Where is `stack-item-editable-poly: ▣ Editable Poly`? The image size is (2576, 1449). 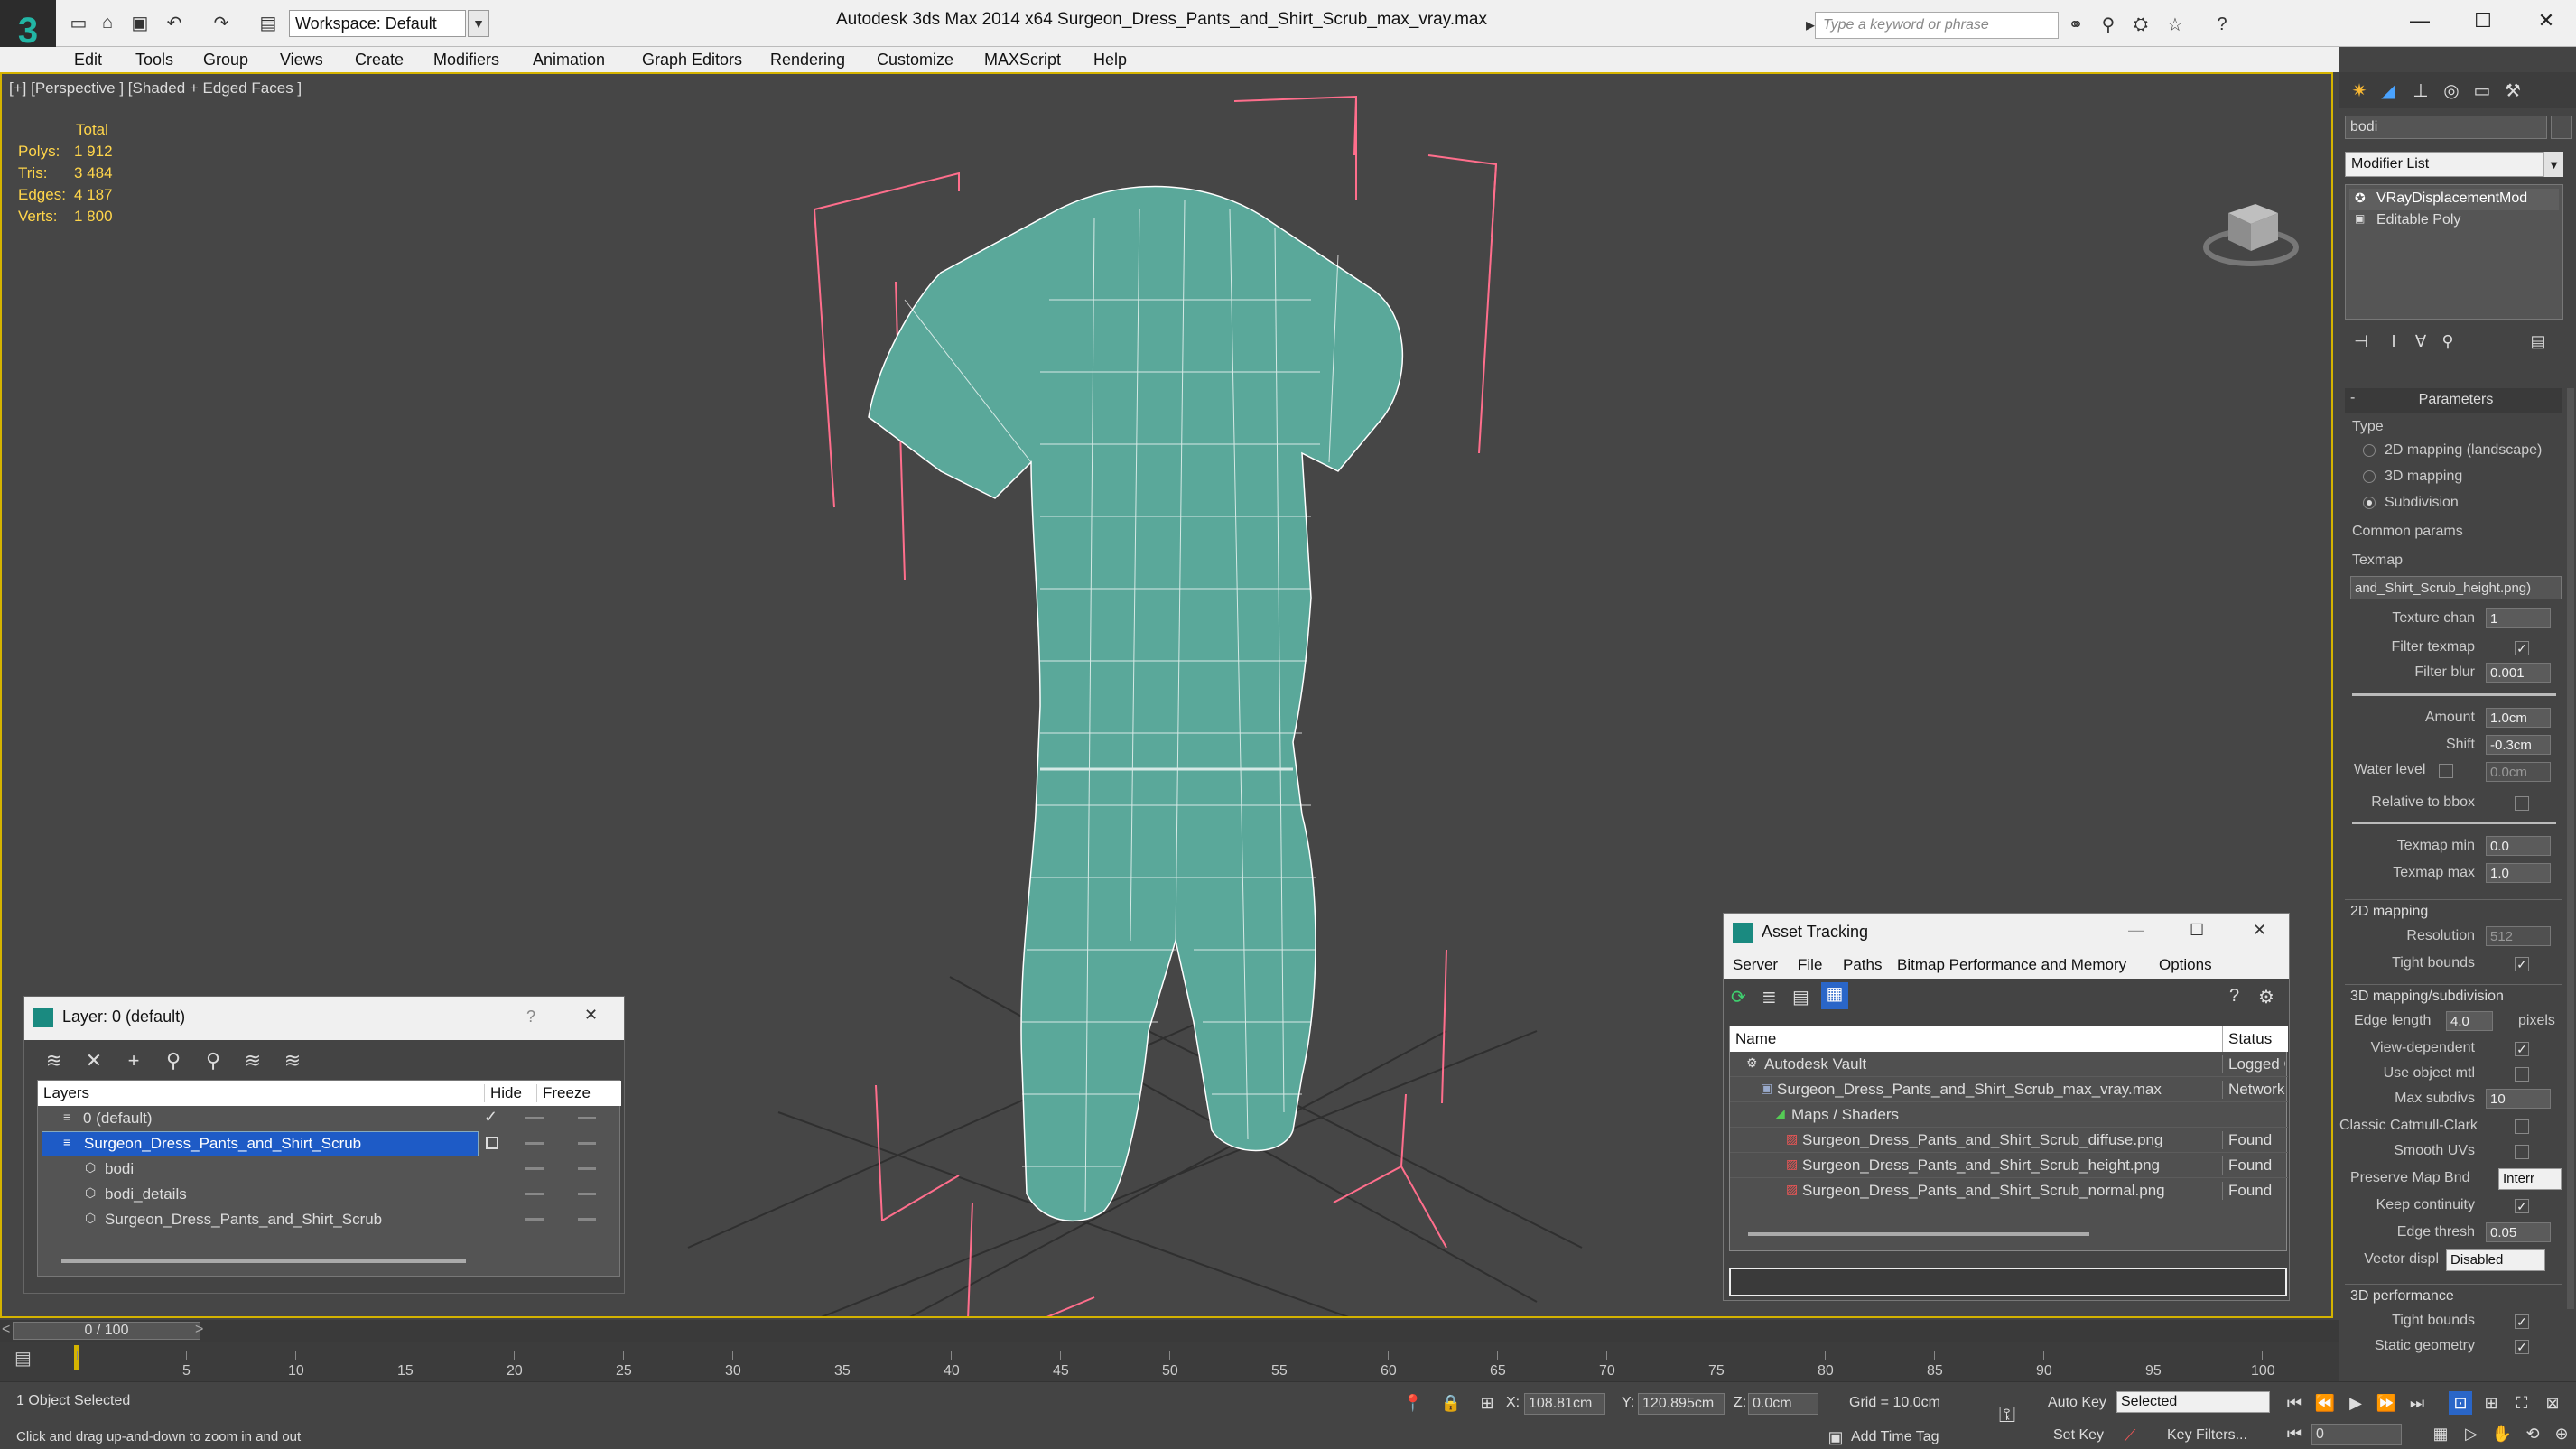 stack-item-editable-poly: ▣ Editable Poly is located at coordinates (2454, 221).